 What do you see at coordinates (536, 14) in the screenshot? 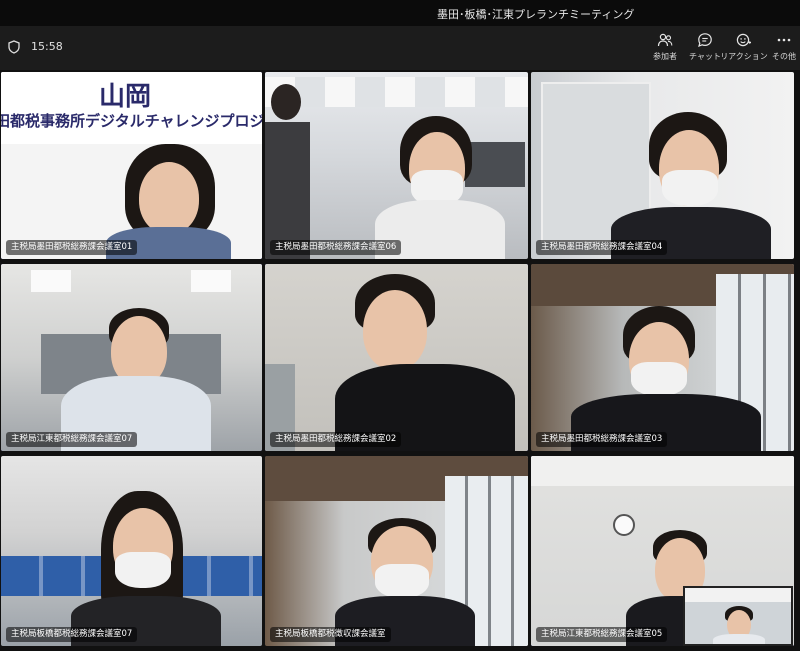
I see `window-title: 墨田･板橋･江東プレランチミーティング` at bounding box center [536, 14].